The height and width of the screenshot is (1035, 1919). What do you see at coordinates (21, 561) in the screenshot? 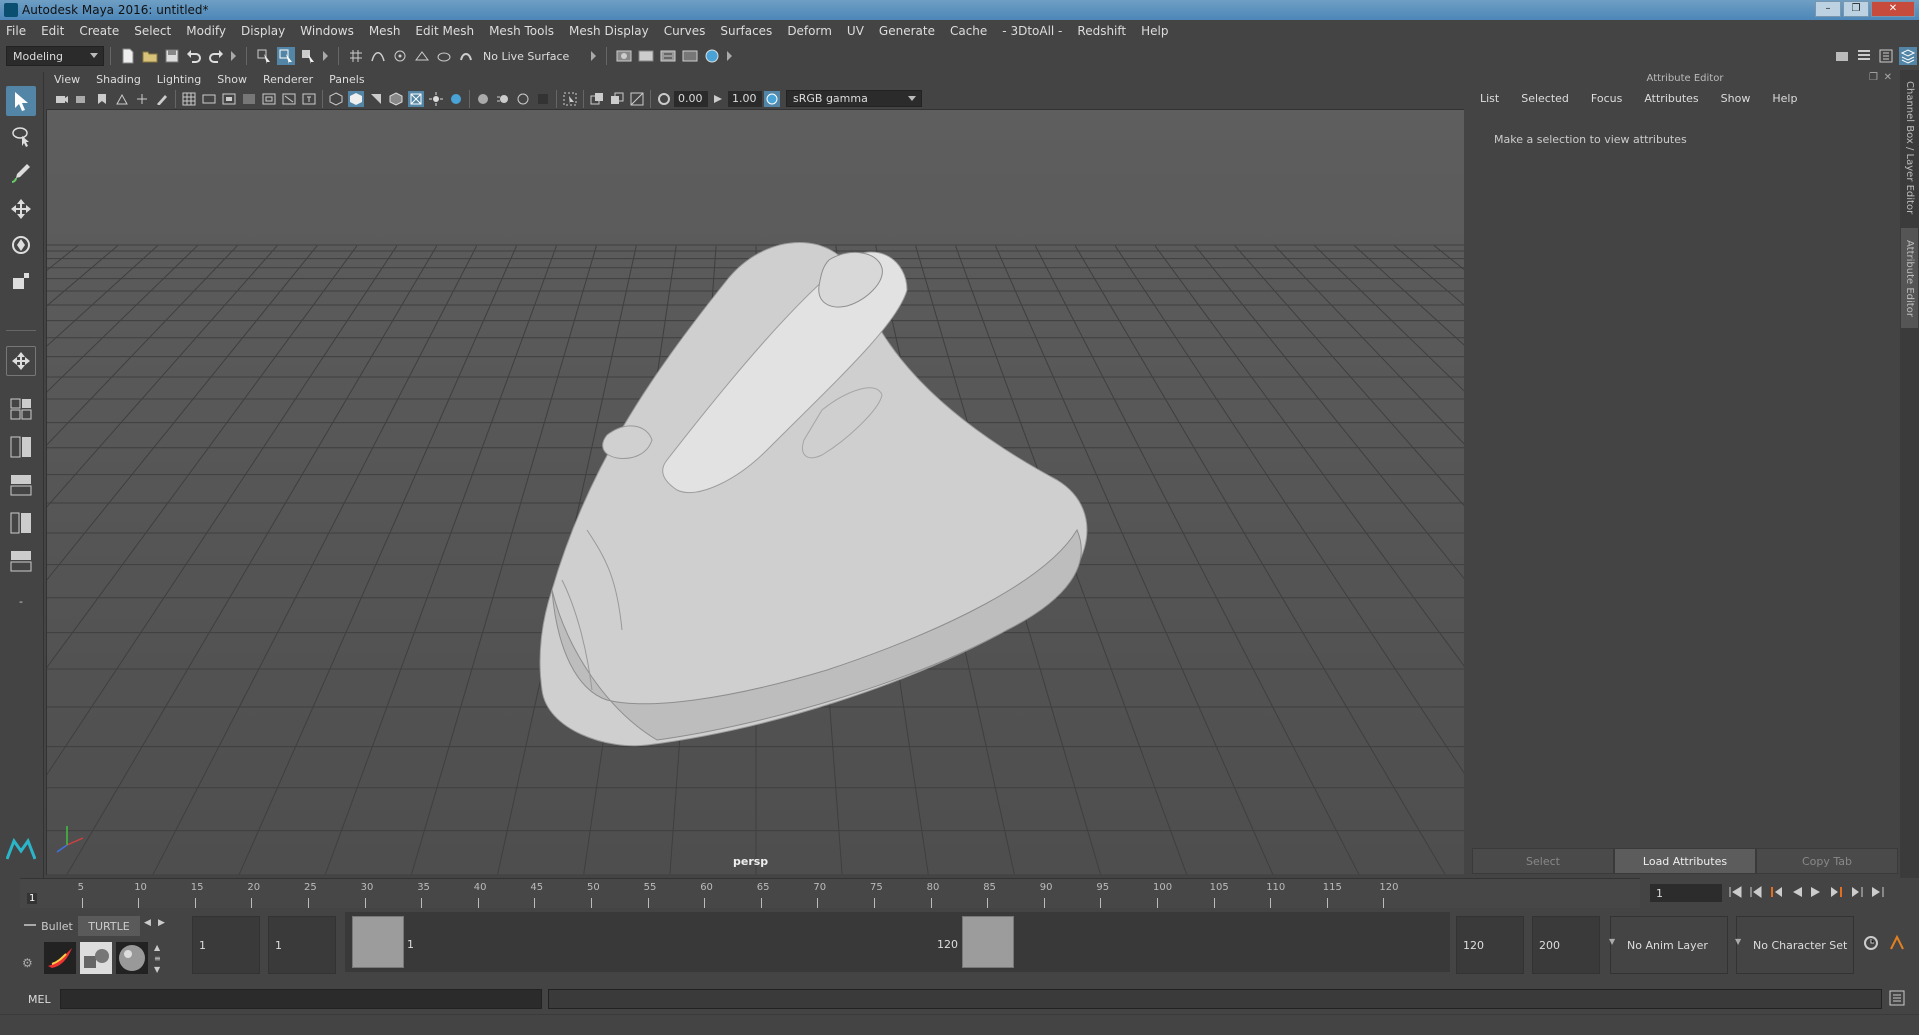
I see `layout-hypershade-view-icon` at bounding box center [21, 561].